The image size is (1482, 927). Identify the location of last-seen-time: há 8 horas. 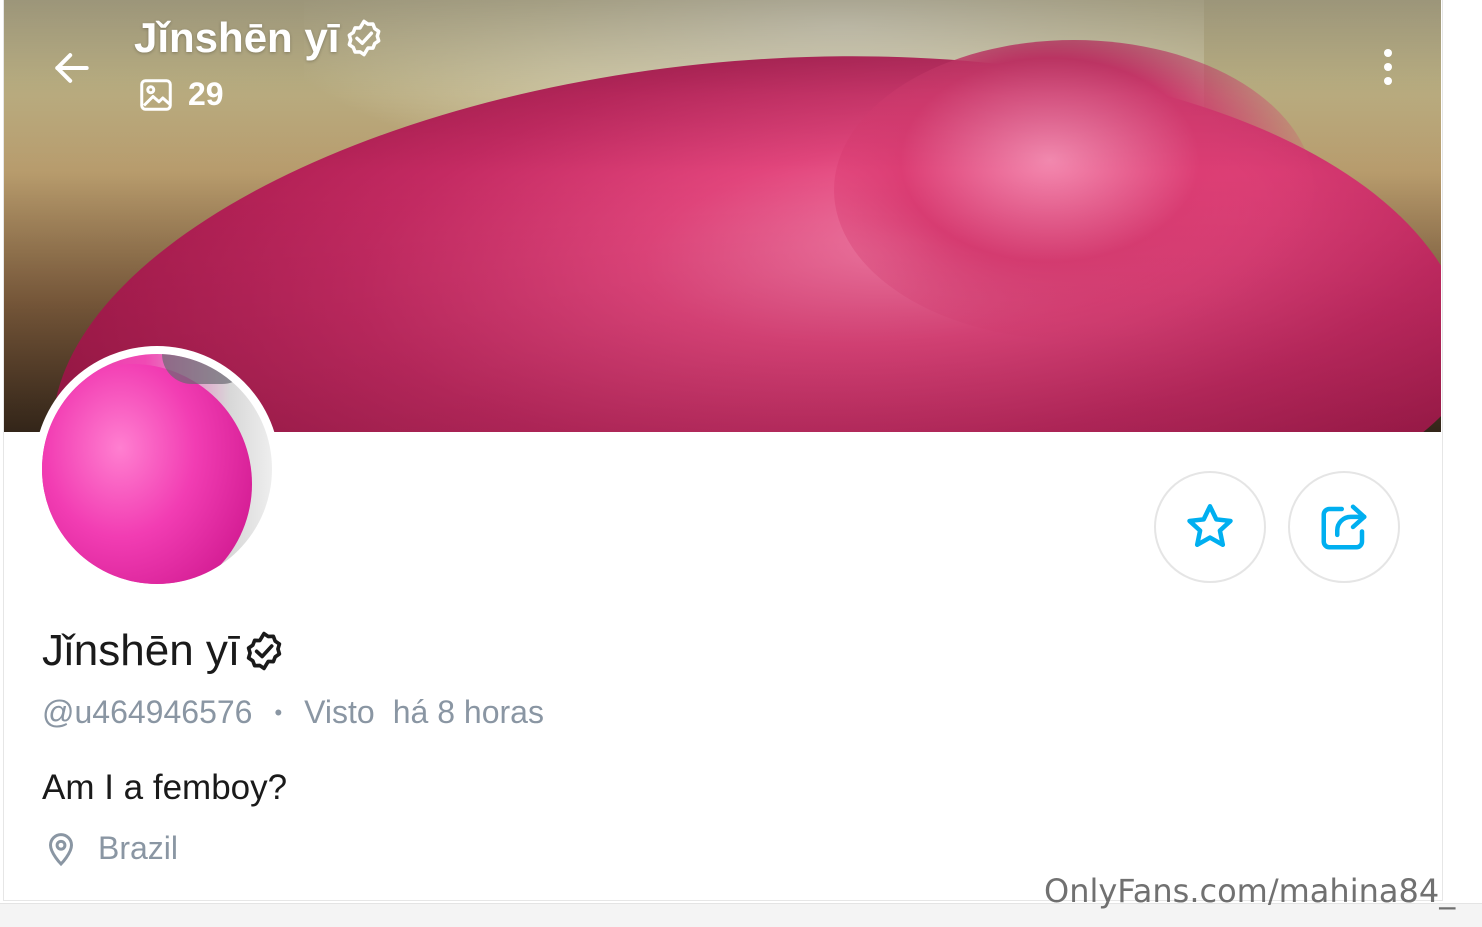
(468, 712).